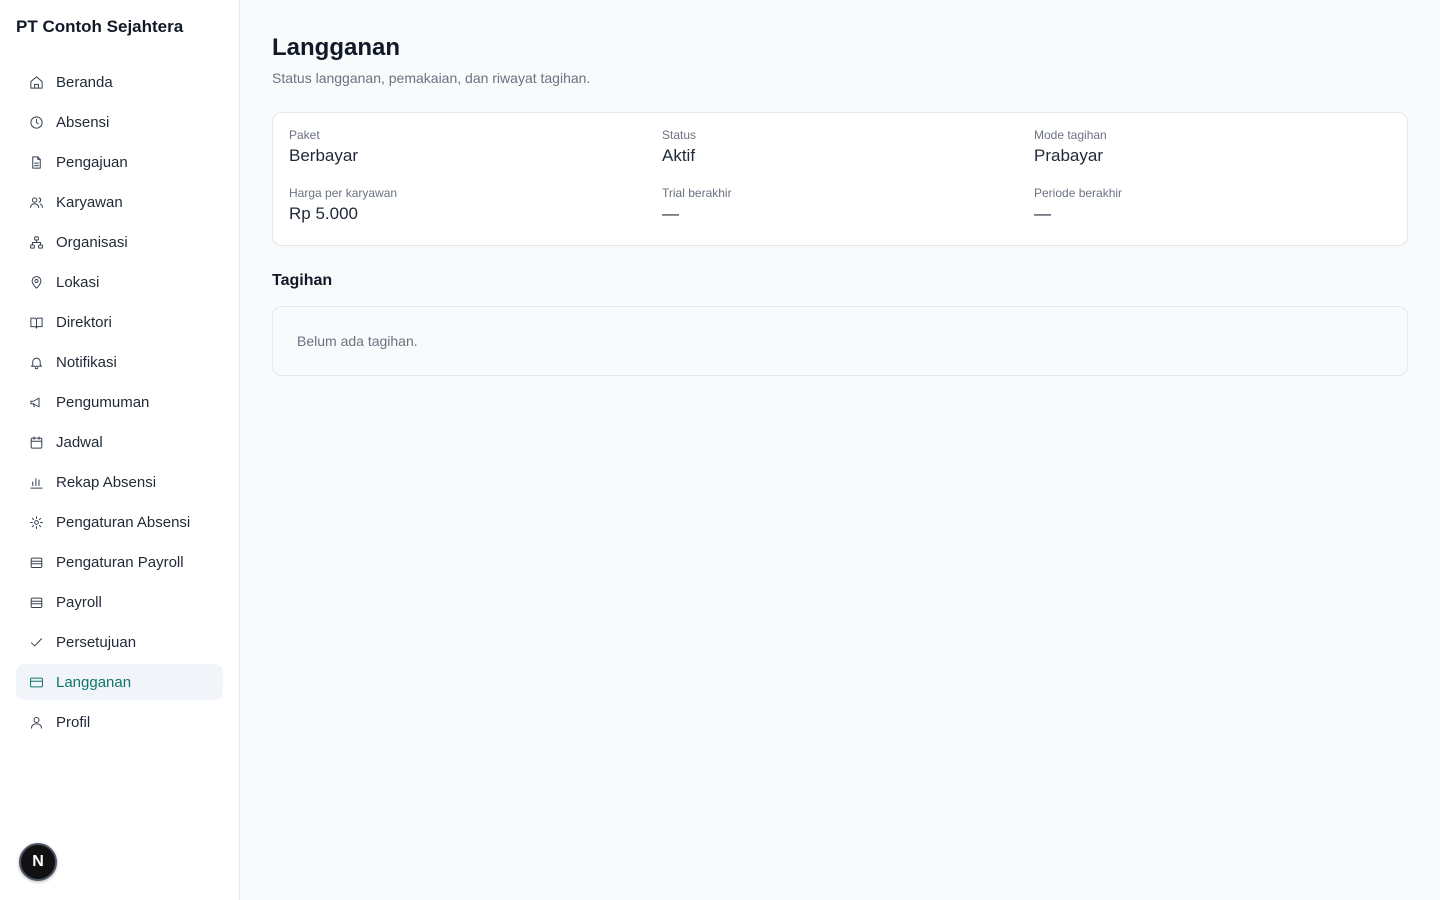 This screenshot has width=1440, height=900. What do you see at coordinates (119, 362) in the screenshot?
I see `sidebar-item-notifikasi: Notifikasi` at bounding box center [119, 362].